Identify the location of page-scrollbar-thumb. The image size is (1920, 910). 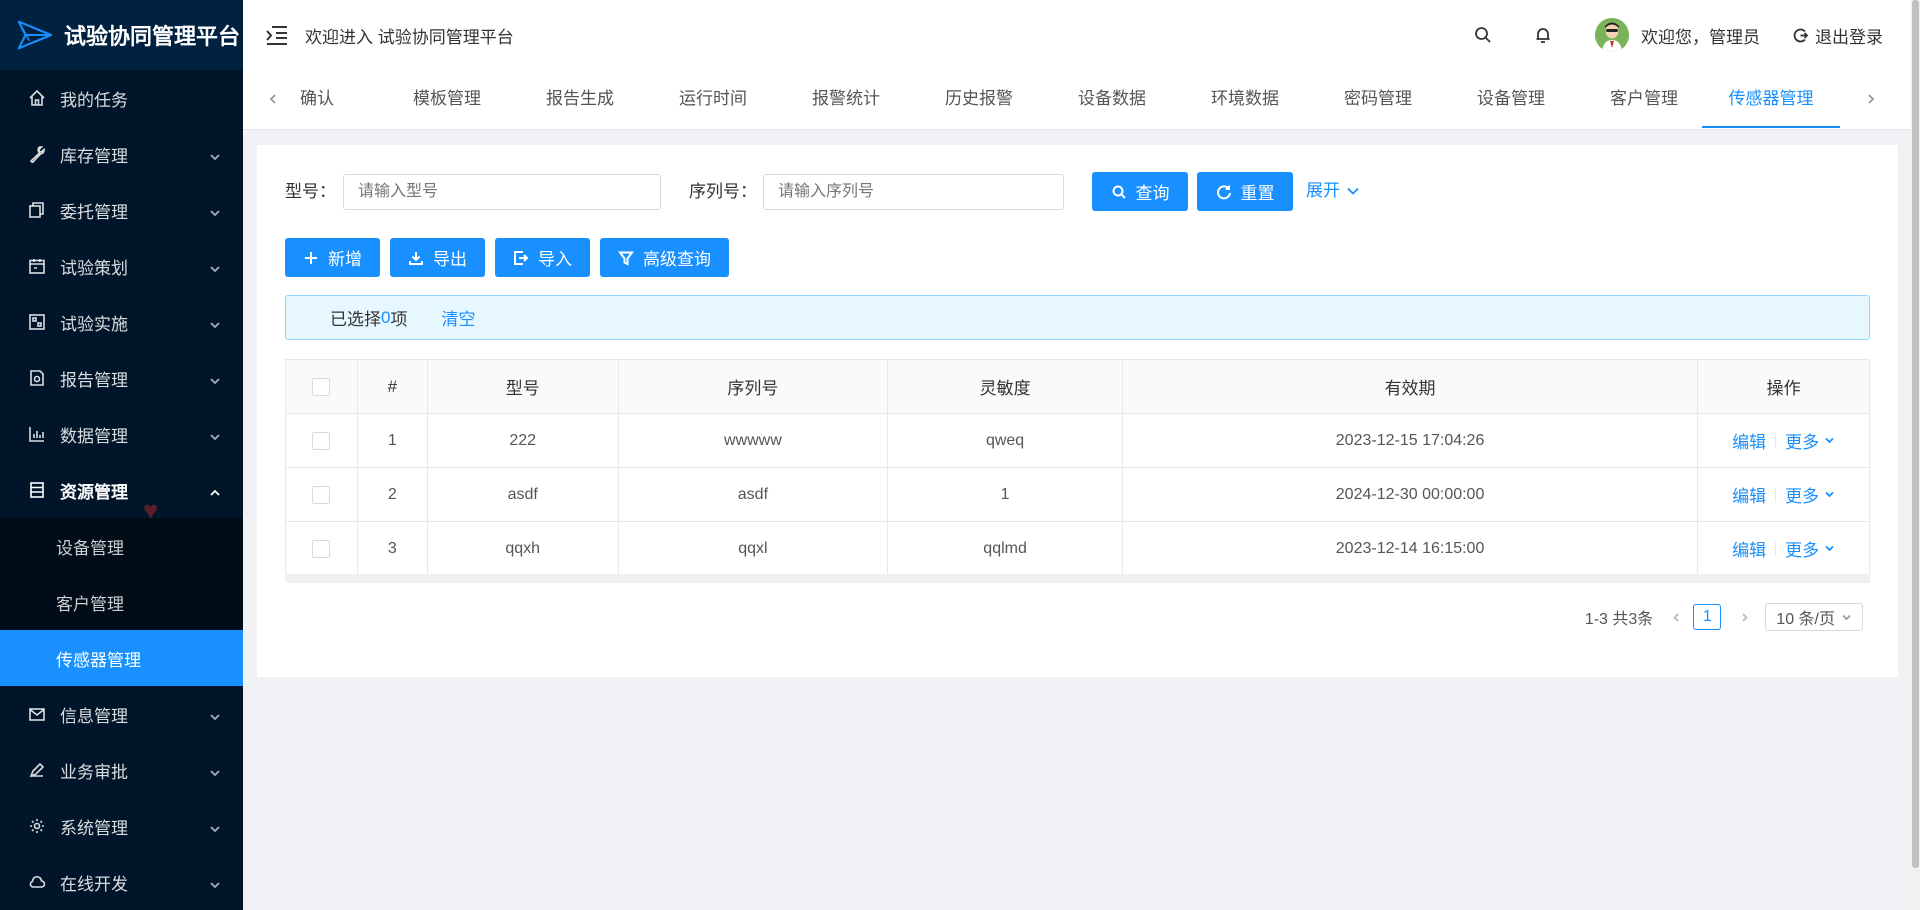
(1915, 434).